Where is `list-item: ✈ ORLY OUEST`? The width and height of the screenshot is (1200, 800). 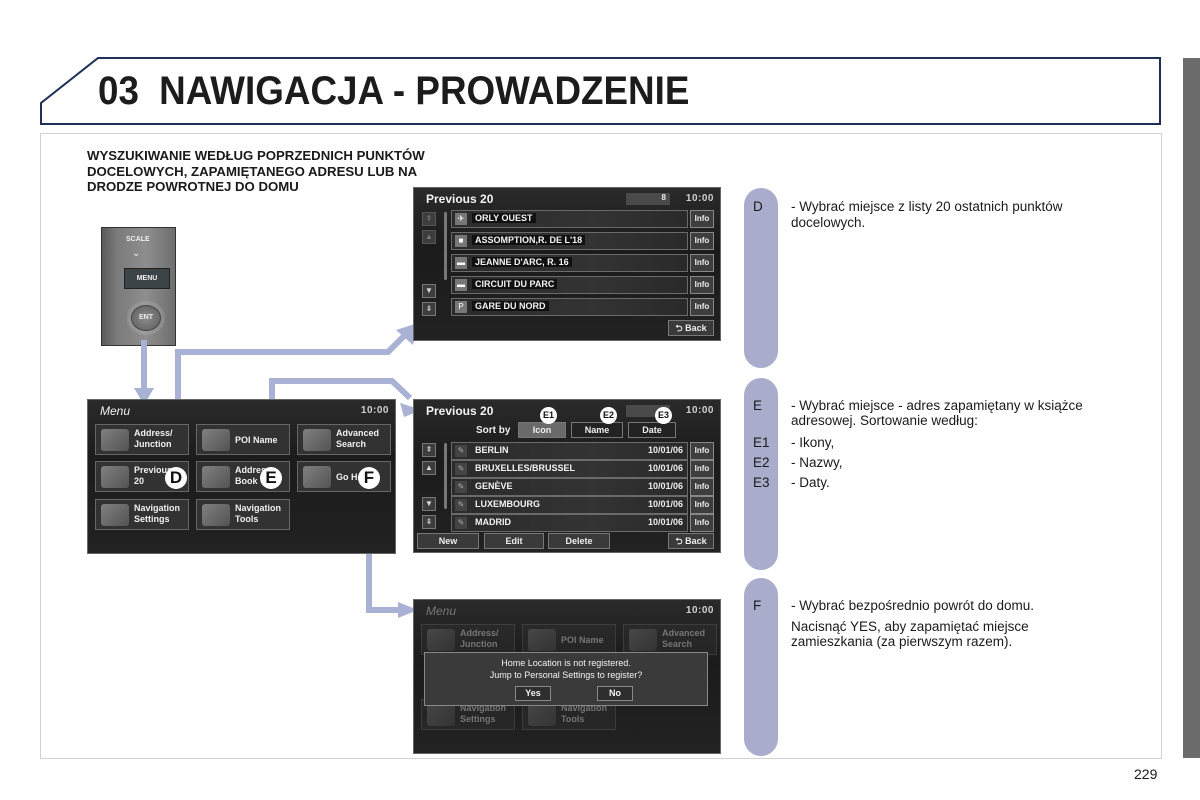
list-item: ✈ ORLY OUEST is located at coordinates (569, 219).